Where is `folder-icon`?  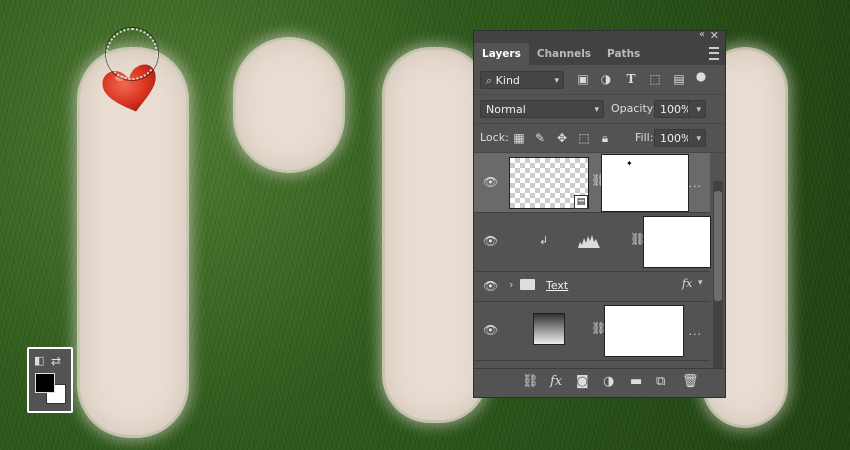 folder-icon is located at coordinates (527, 284).